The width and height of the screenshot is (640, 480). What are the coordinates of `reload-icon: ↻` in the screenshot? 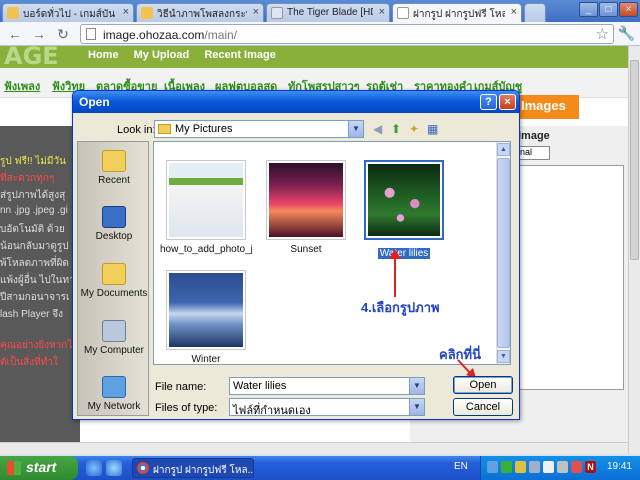 It's located at (63, 34).